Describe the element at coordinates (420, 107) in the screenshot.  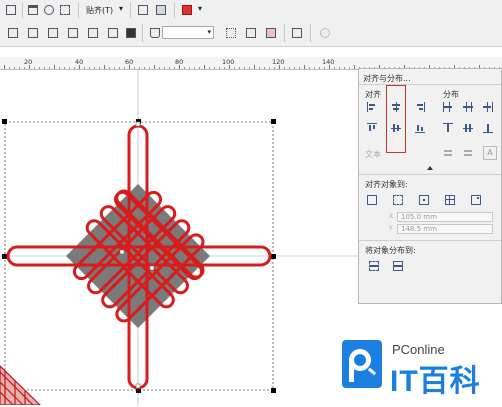
I see `align-right-button` at that location.